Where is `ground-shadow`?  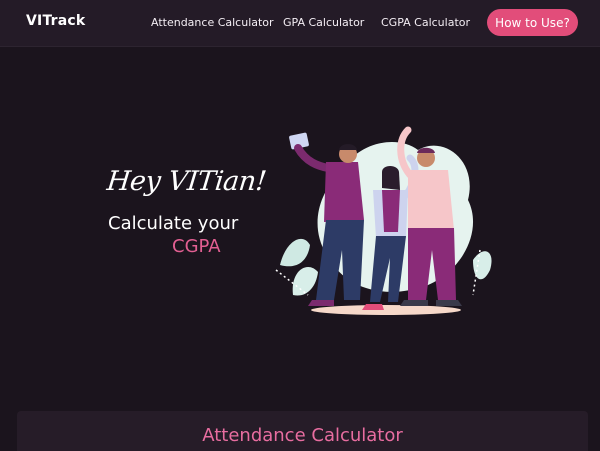
ground-shadow is located at coordinates (386, 310).